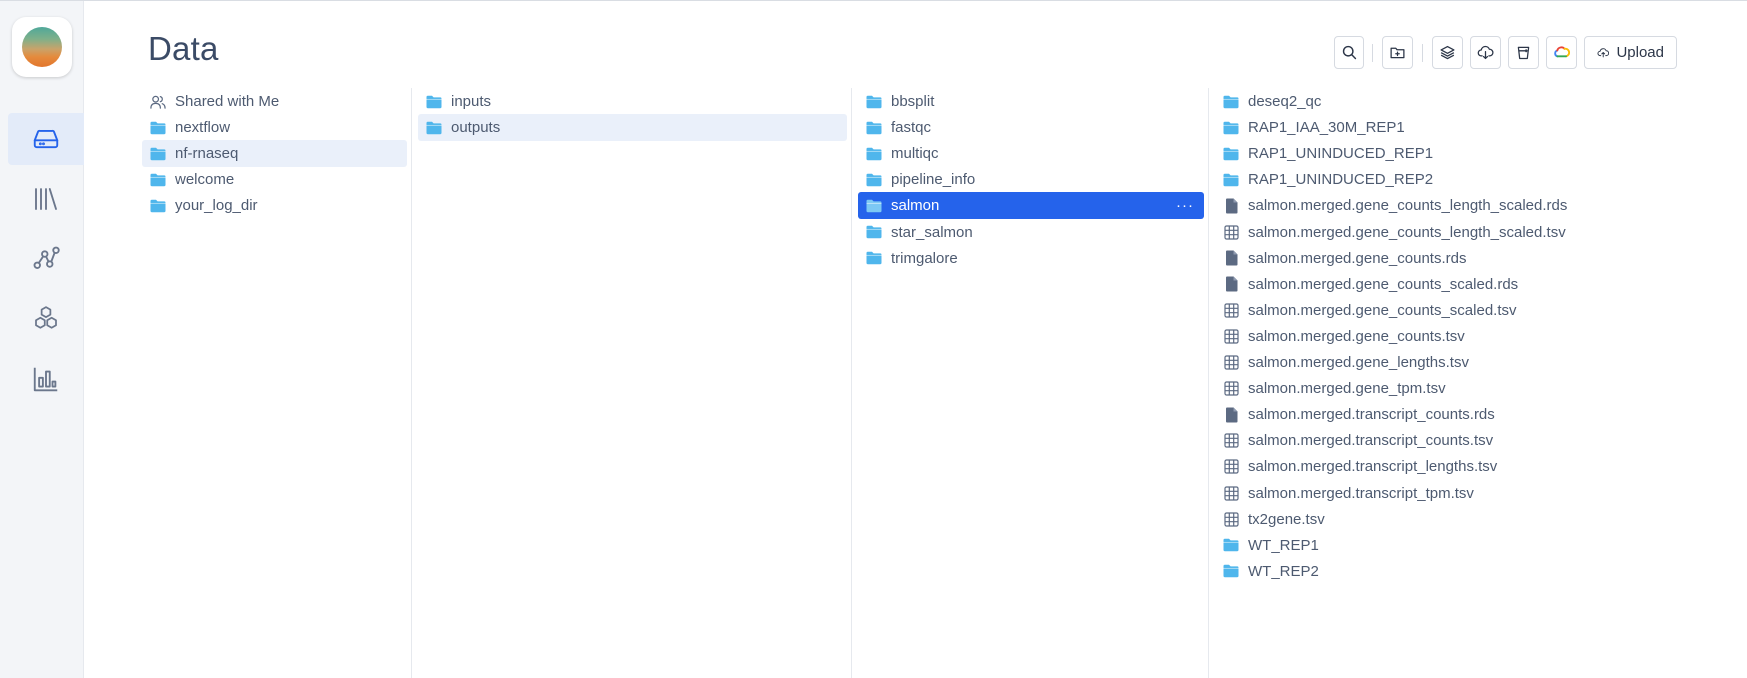 The image size is (1747, 678). What do you see at coordinates (274, 154) in the screenshot?
I see `folder-item: nf-rnaseq` at bounding box center [274, 154].